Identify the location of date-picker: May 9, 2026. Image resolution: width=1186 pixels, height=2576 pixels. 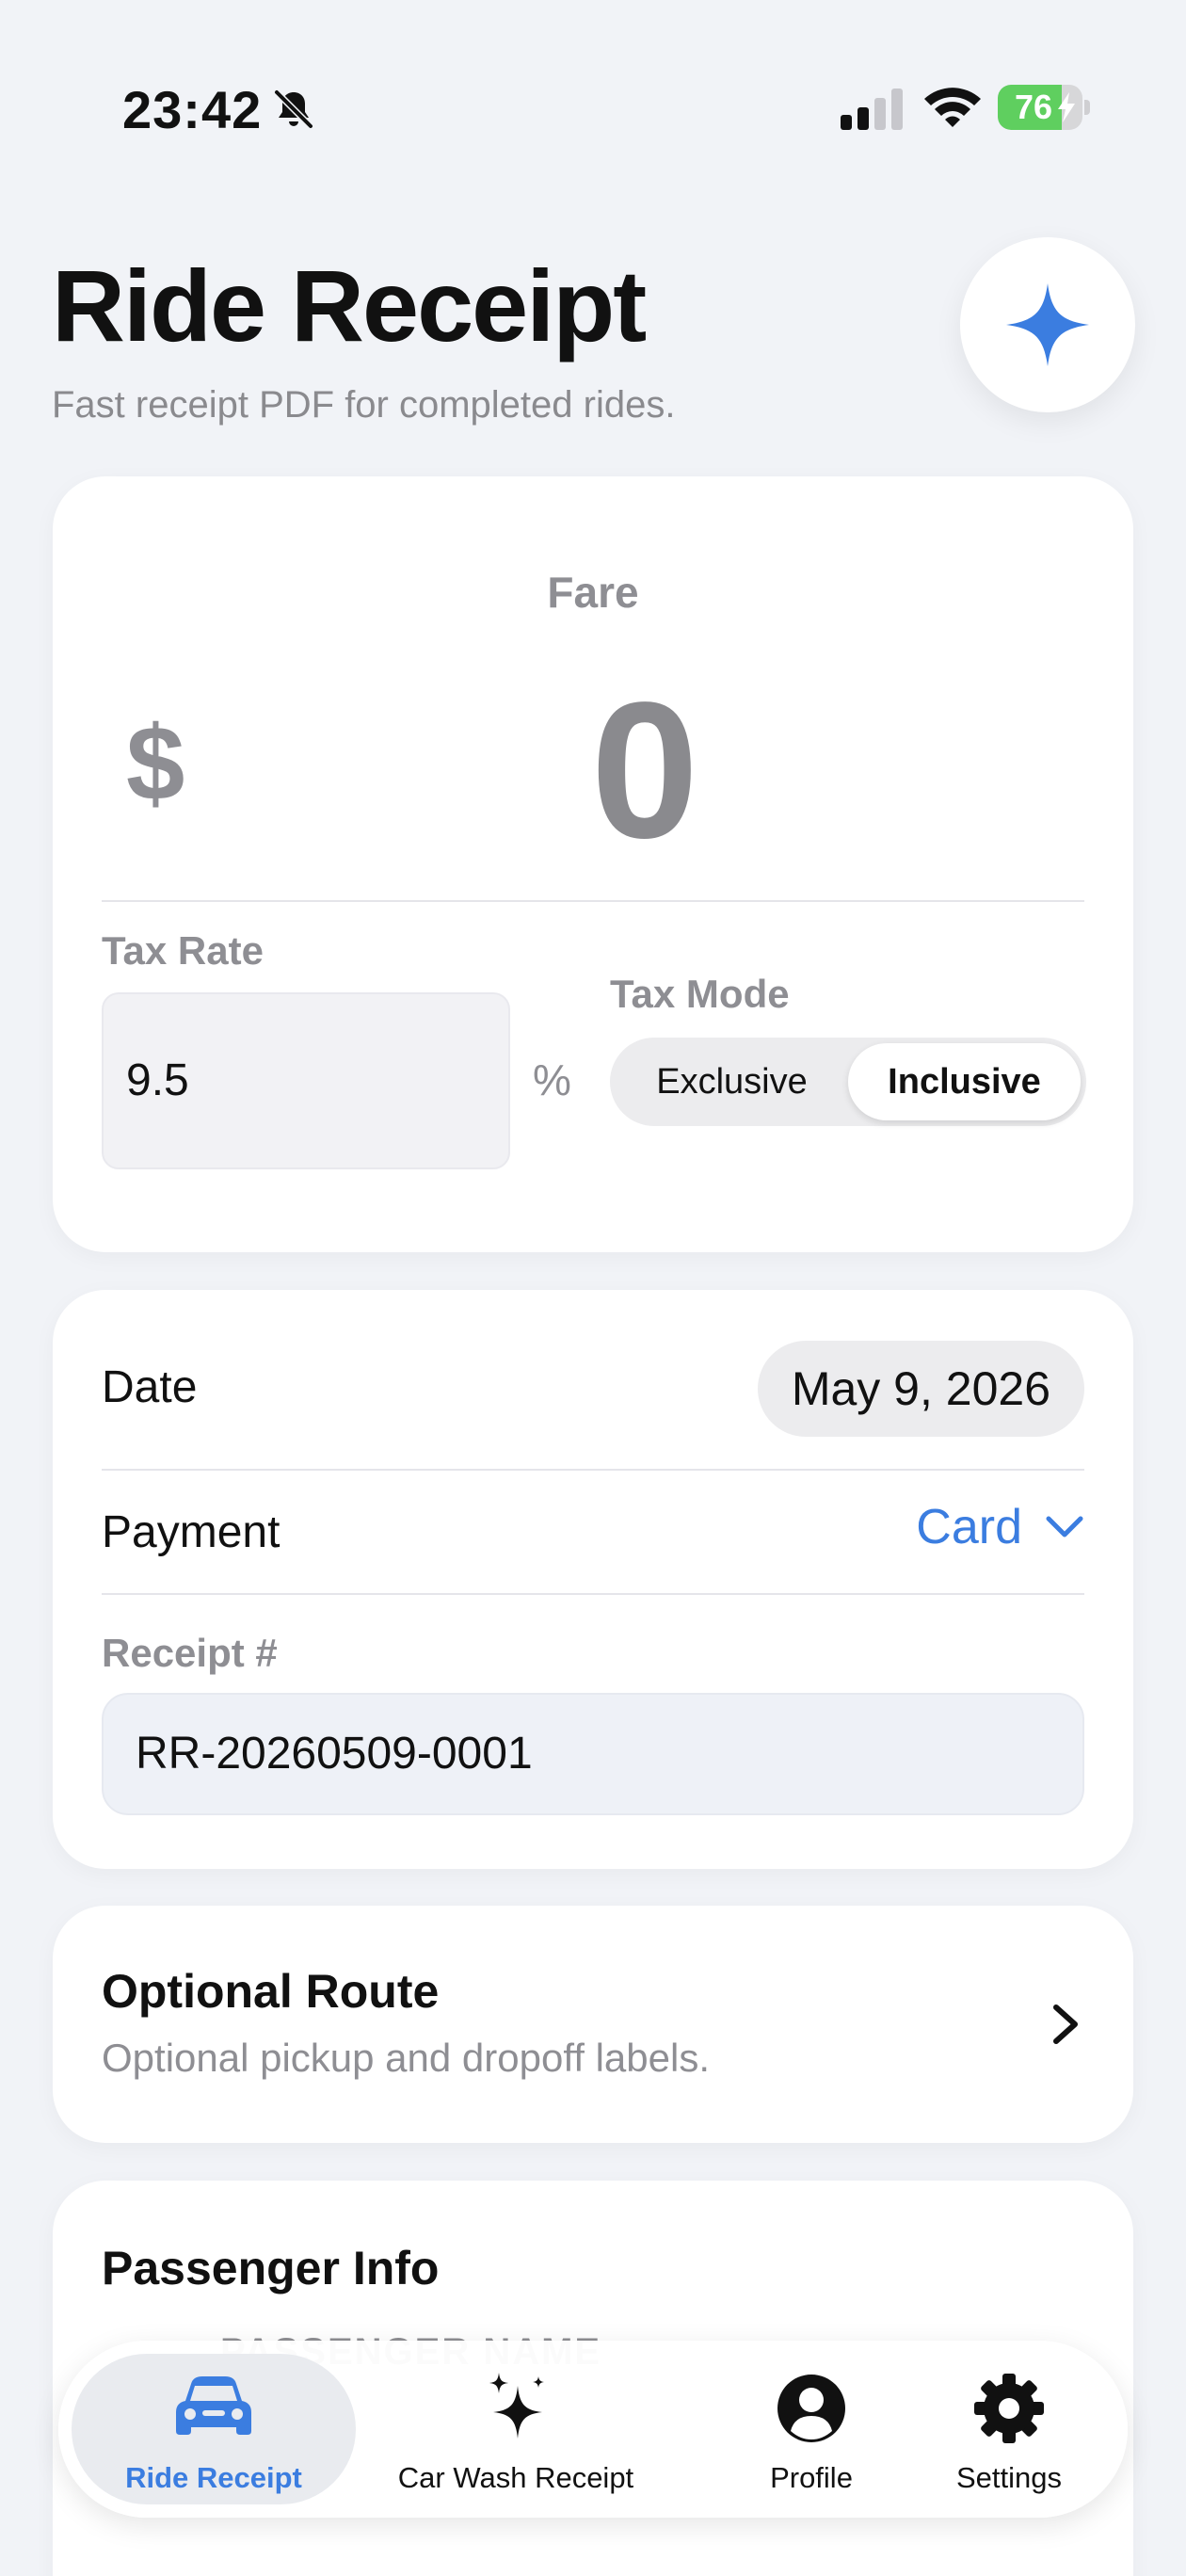
(920, 1389).